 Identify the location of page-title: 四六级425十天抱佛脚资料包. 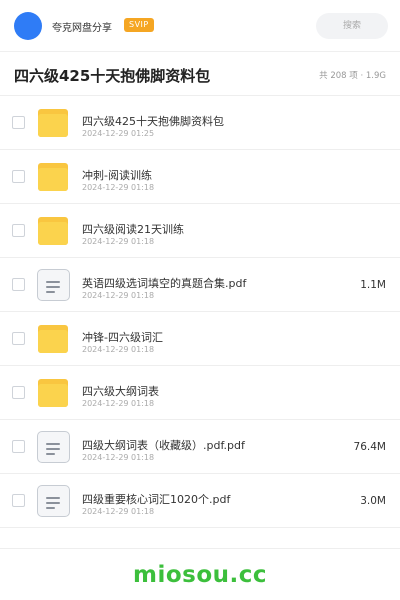
(112, 76).